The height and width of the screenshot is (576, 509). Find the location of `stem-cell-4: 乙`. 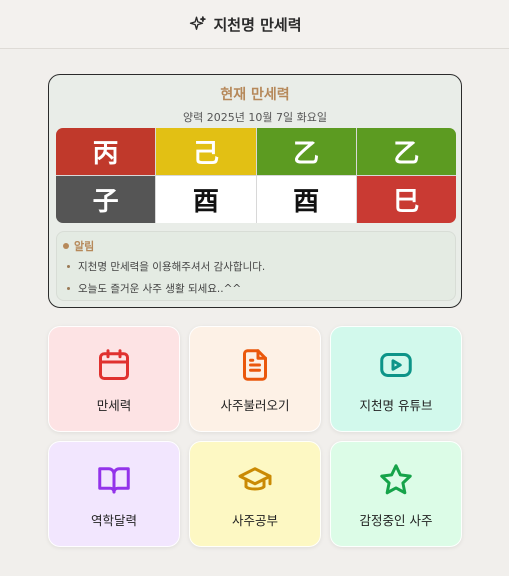

stem-cell-4: 乙 is located at coordinates (406, 151).